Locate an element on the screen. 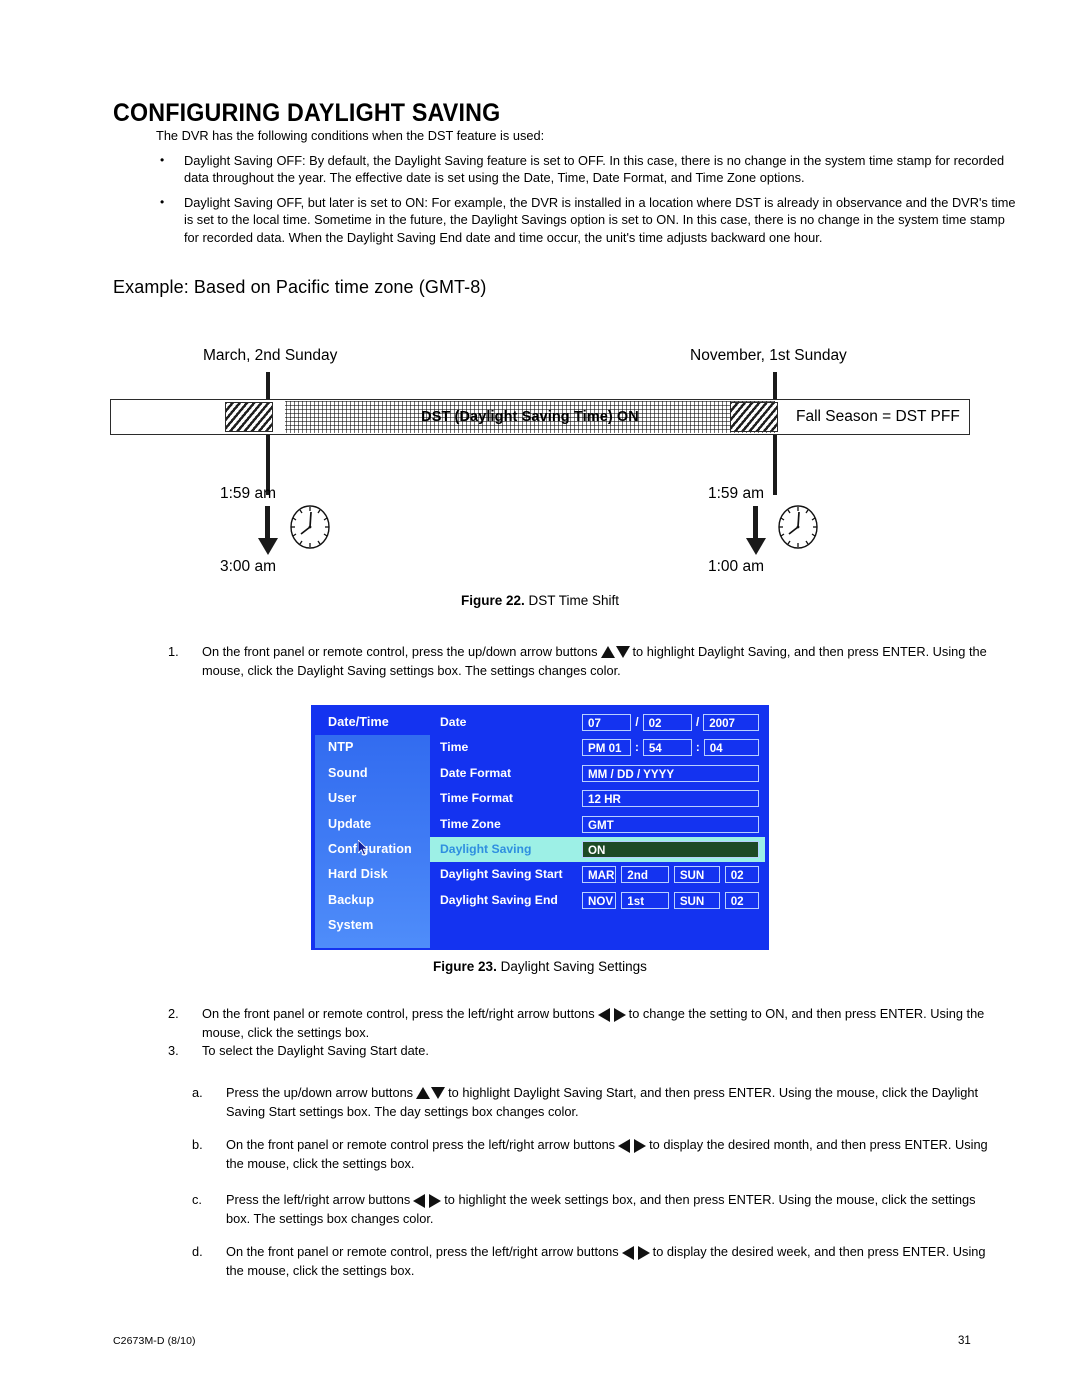  sidebar-item-update: Update is located at coordinates (372, 824).